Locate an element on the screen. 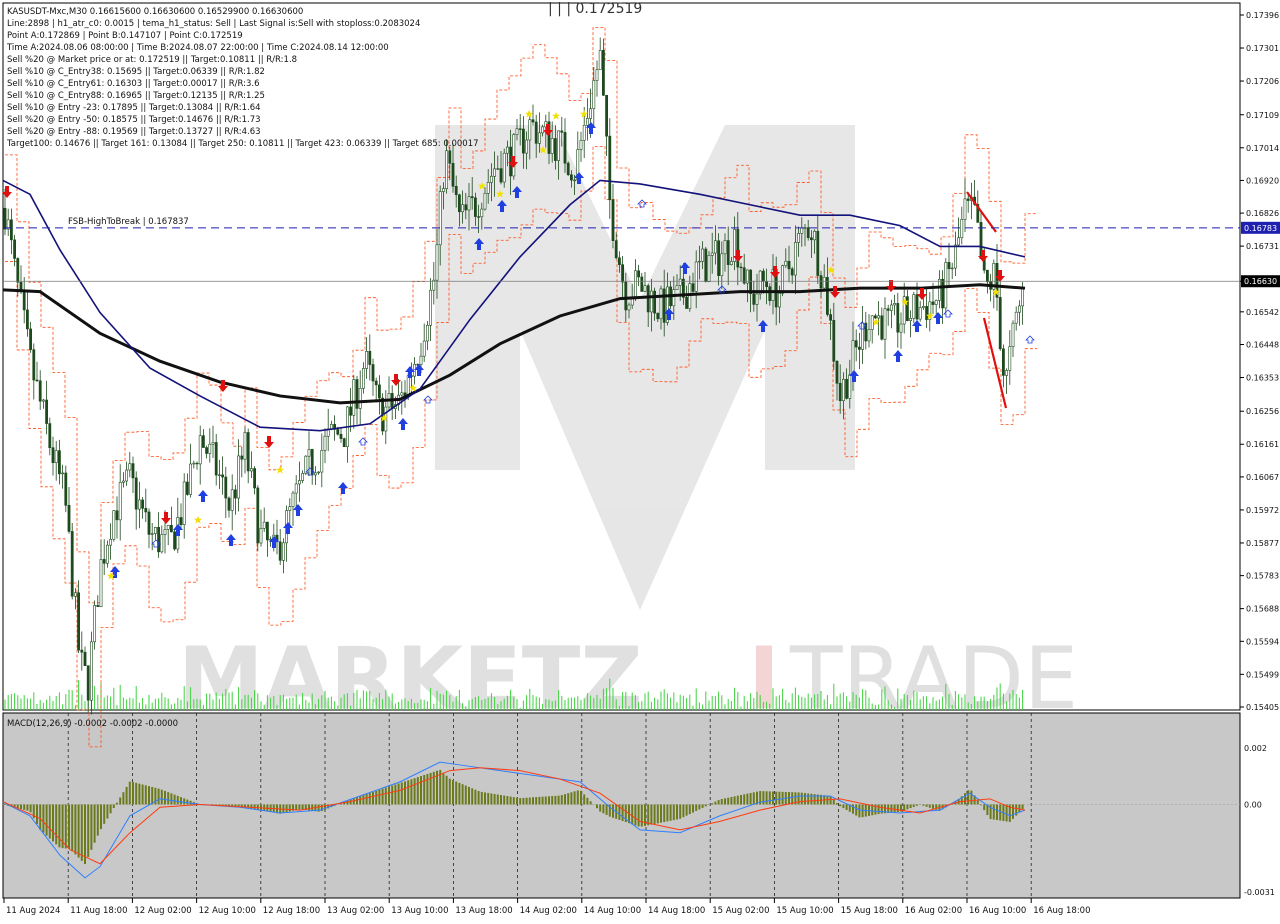 This screenshot has width=1280, height=924. macd-tick-label: 0.00 is located at coordinates (1253, 804).